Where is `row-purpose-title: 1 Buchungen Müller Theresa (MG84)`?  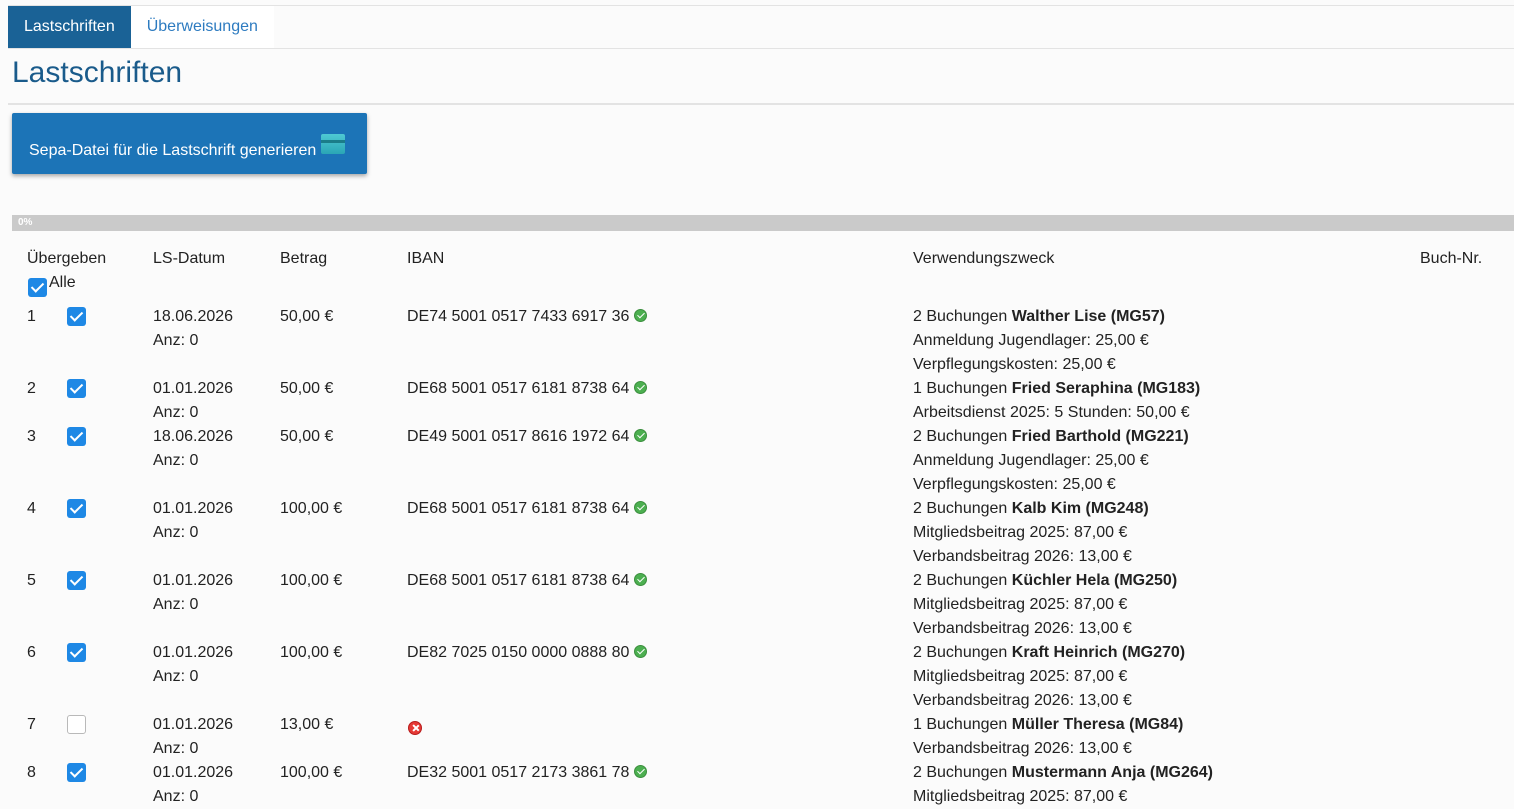 row-purpose-title: 1 Buchungen Müller Theresa (MG84) is located at coordinates (1048, 725).